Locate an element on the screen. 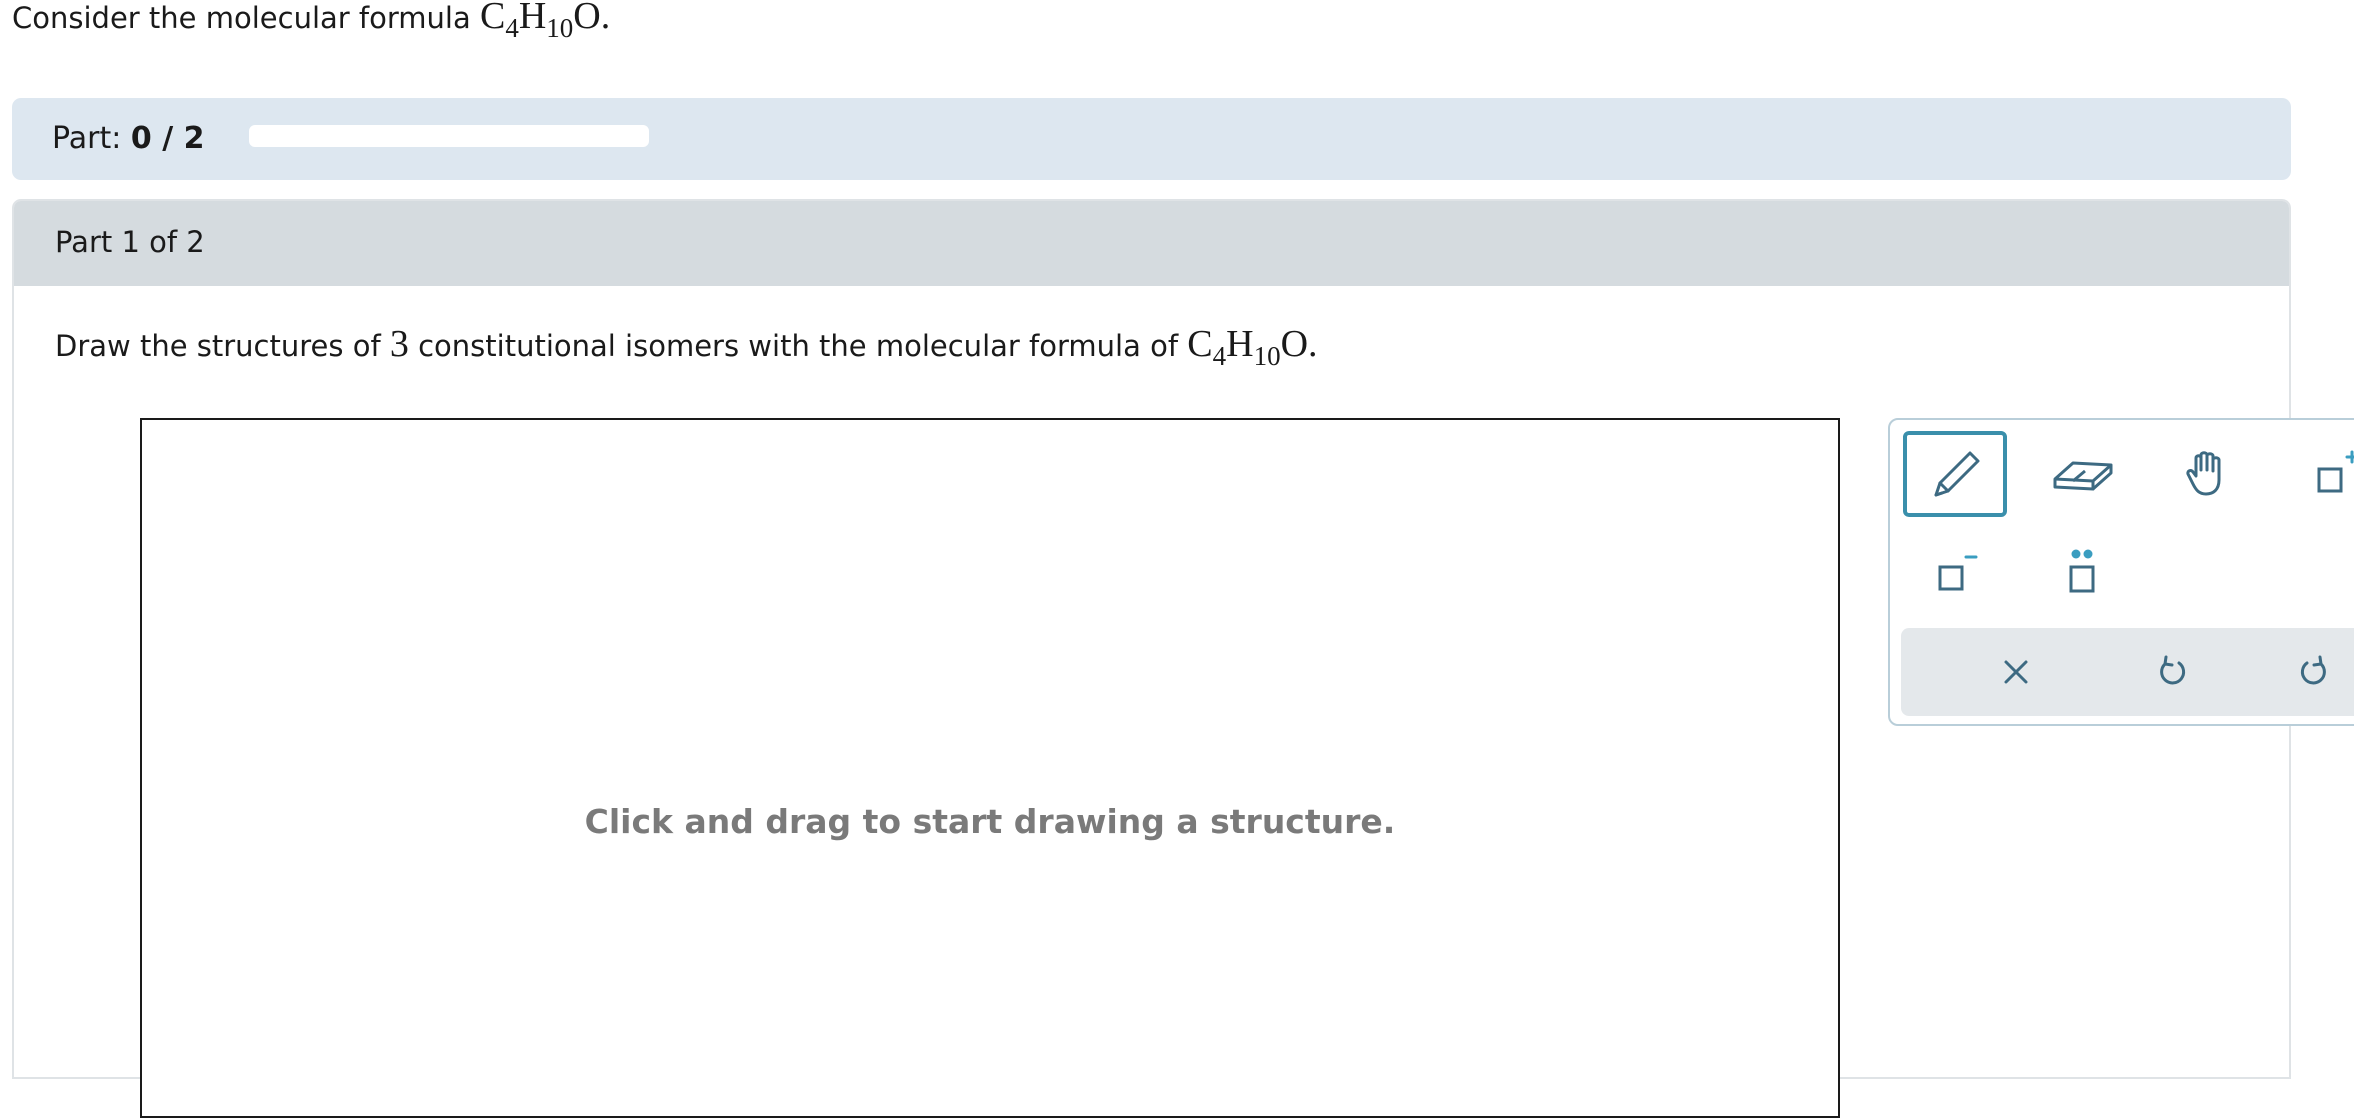 The image size is (2354, 1118). drawing-toolbox is located at coordinates (2121, 572).